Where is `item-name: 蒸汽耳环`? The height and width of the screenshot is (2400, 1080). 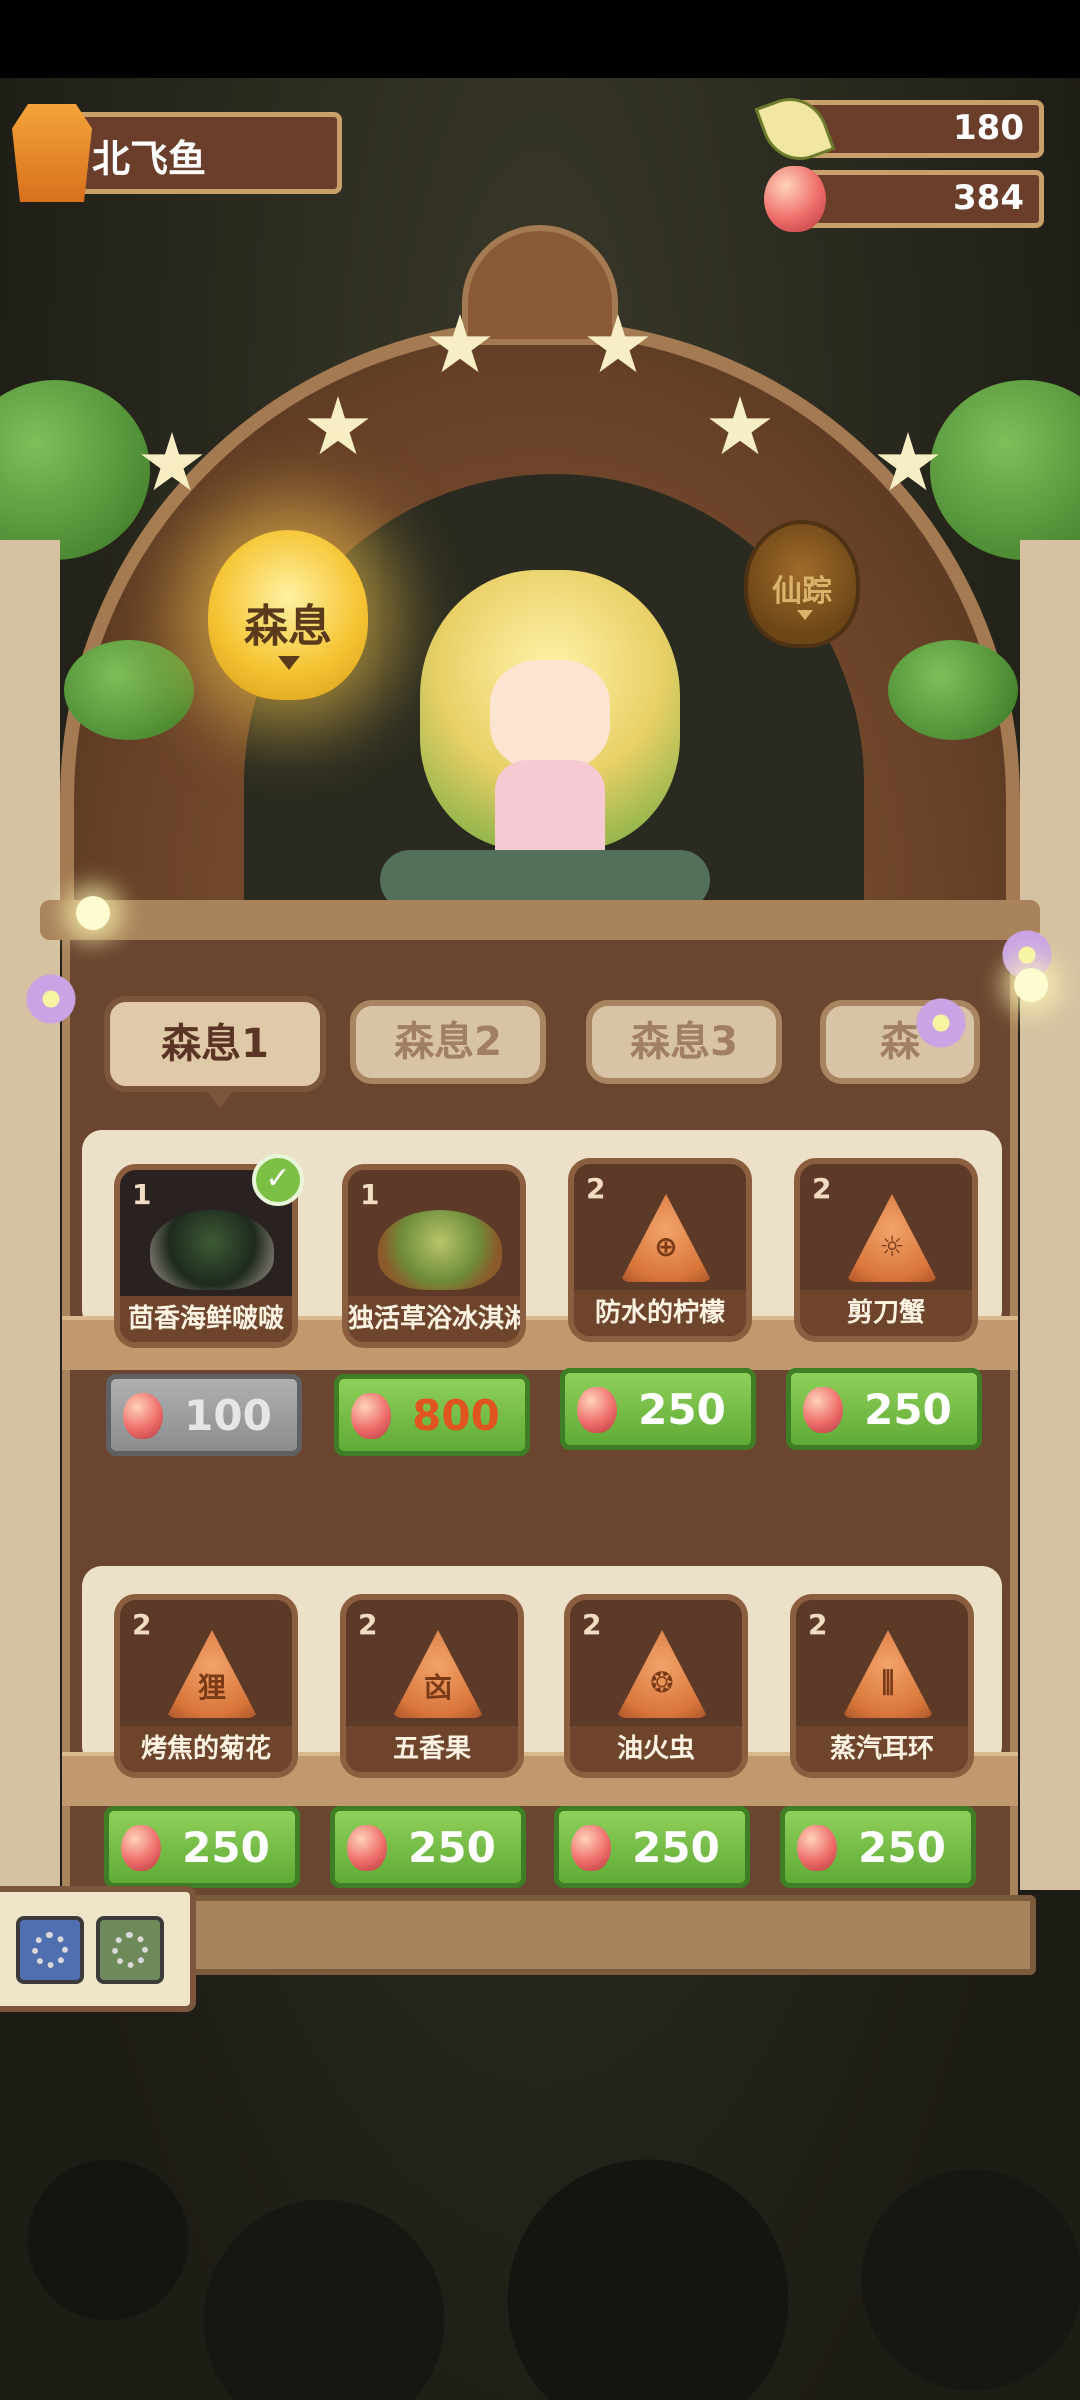 item-name: 蒸汽耳环 is located at coordinates (882, 1749).